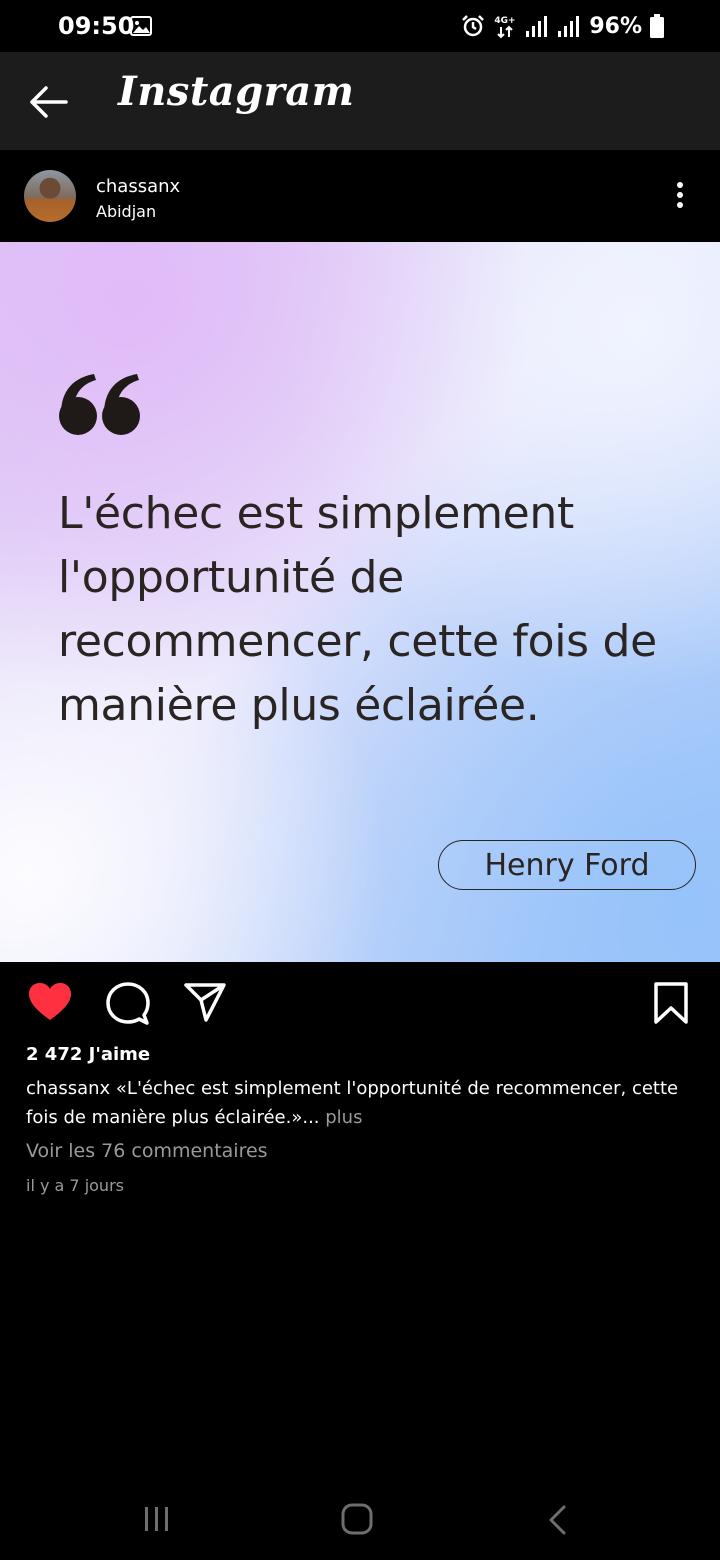 This screenshot has height=1560, width=720. Describe the element at coordinates (357, 1519) in the screenshot. I see `home-icon` at that location.